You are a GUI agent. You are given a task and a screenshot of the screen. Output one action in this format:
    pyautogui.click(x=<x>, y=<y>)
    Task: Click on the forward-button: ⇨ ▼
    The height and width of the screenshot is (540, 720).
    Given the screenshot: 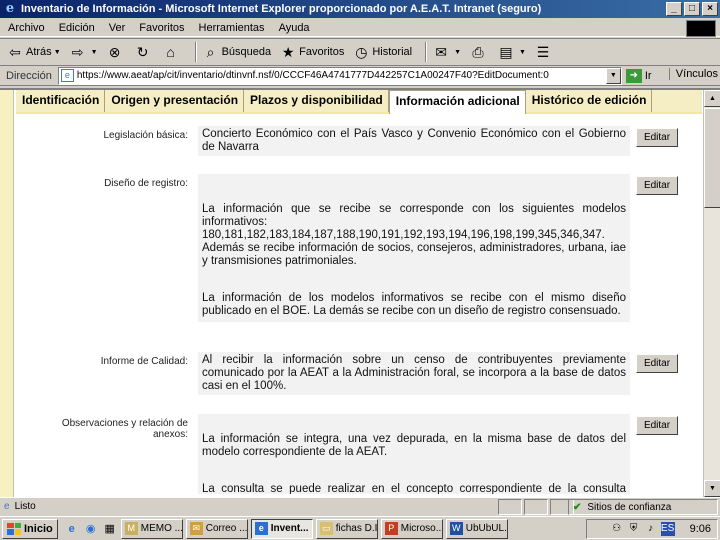 What is the action you would take?
    pyautogui.click(x=83, y=52)
    